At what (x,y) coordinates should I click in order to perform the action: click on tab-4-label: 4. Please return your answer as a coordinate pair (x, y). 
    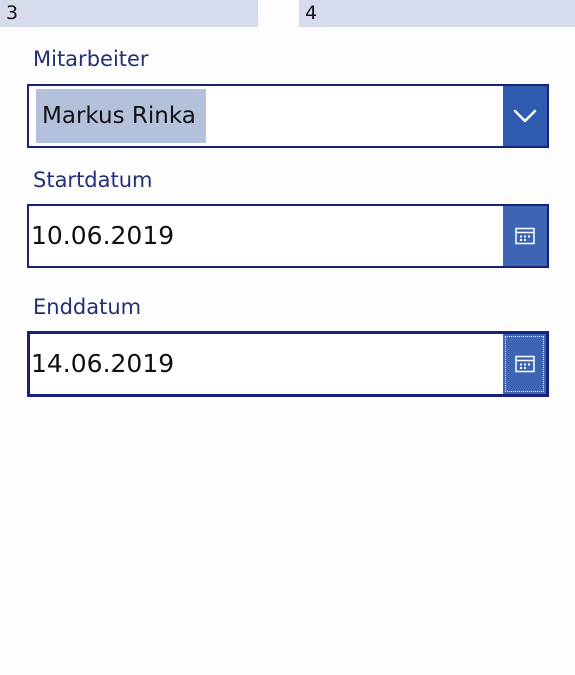
    Looking at the image, I should click on (311, 13).